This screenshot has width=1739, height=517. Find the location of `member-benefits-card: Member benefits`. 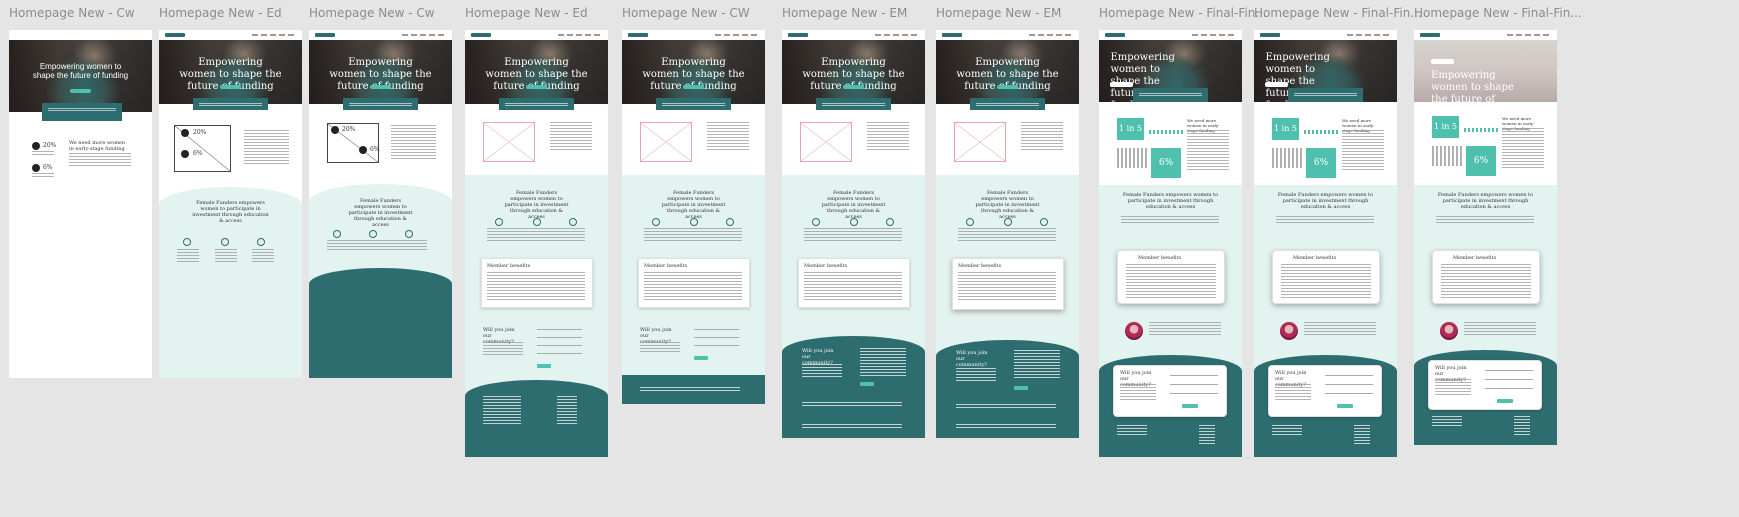

member-benefits-card: Member benefits is located at coordinates (1008, 284).